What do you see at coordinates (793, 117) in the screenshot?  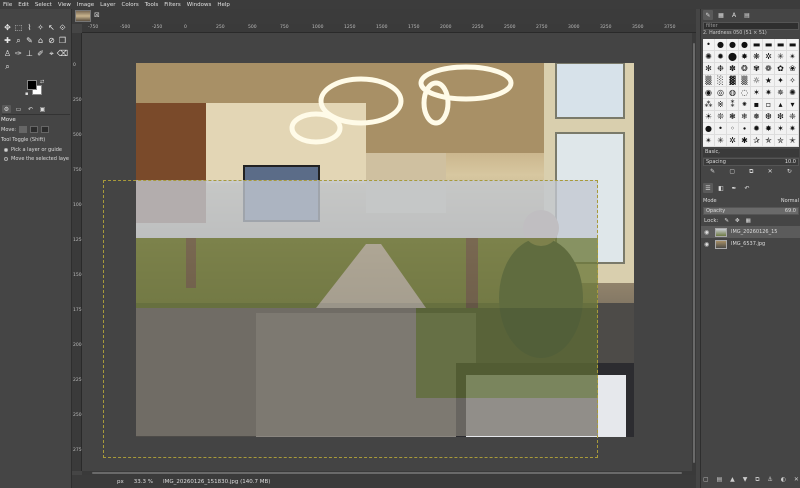 I see `brush-icon: ❈` at bounding box center [793, 117].